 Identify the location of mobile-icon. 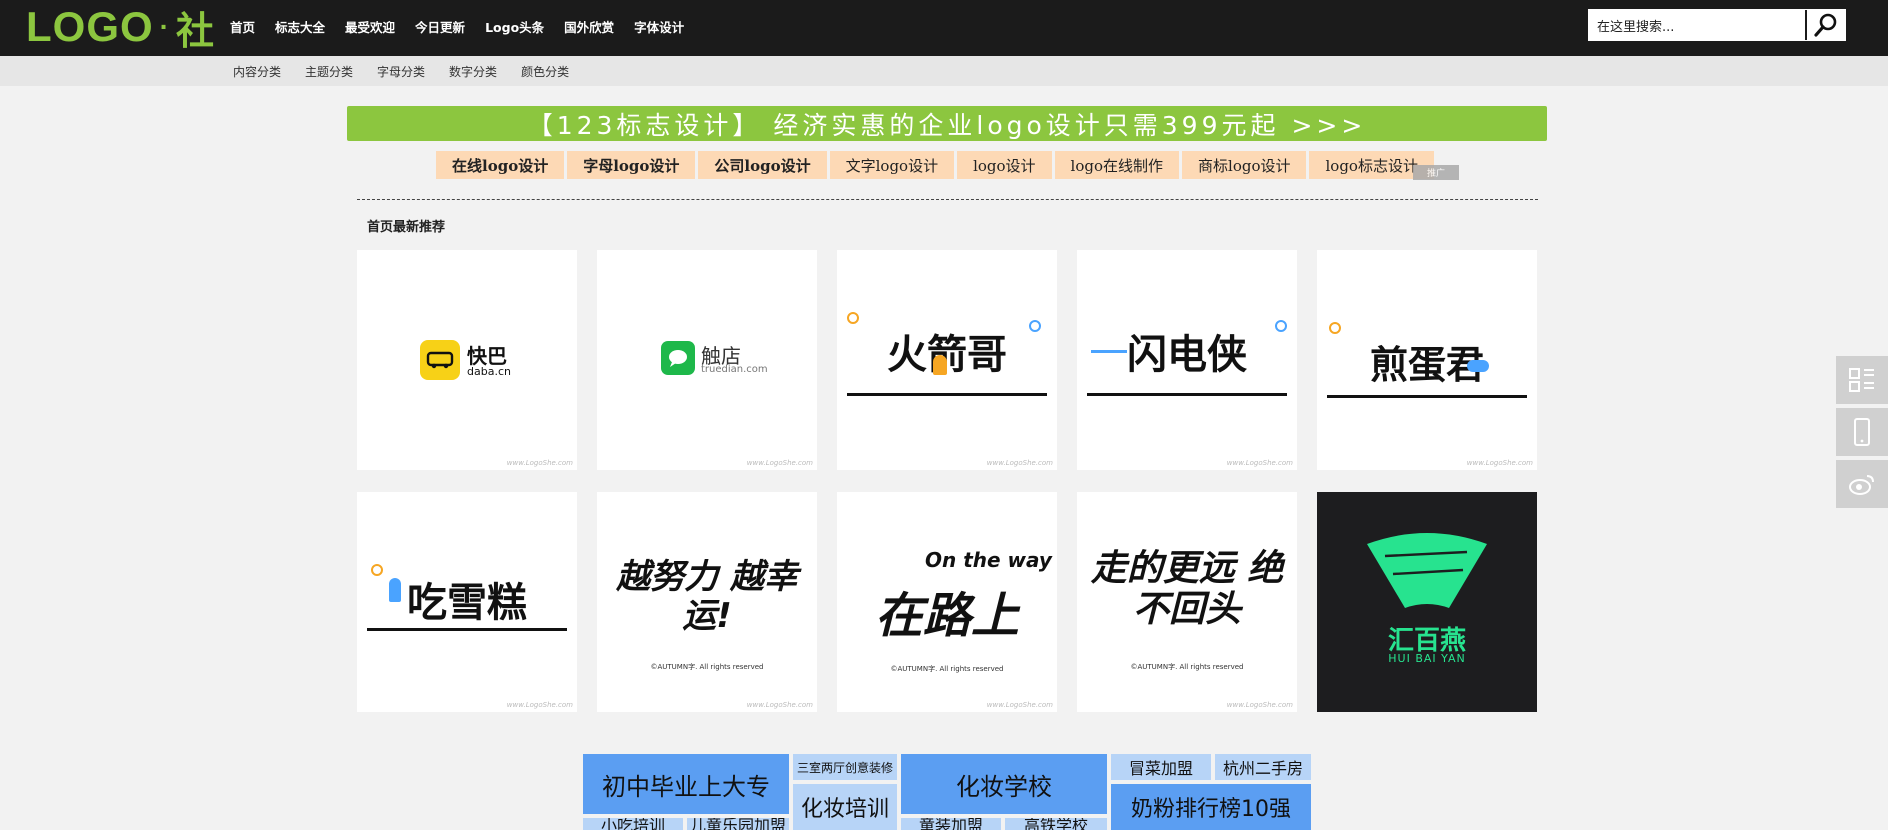
(1862, 432).